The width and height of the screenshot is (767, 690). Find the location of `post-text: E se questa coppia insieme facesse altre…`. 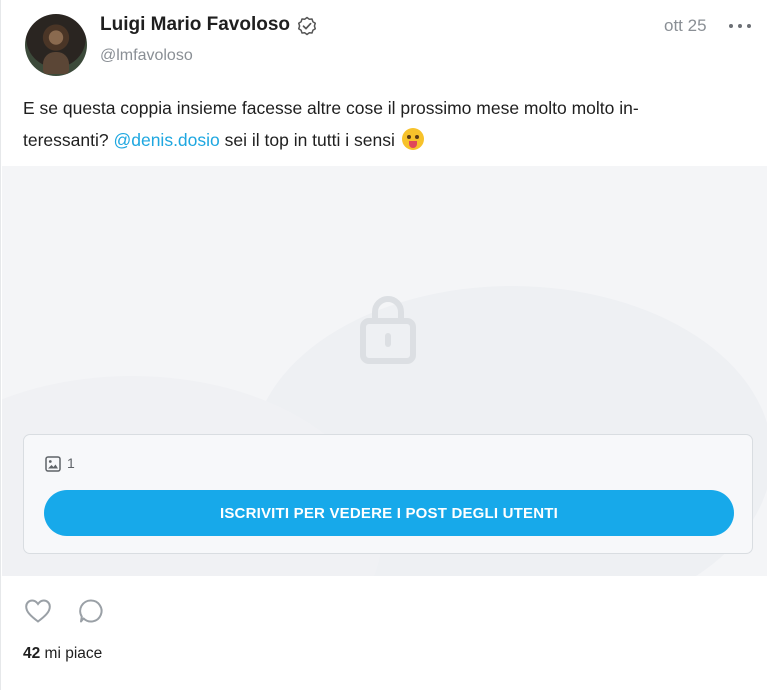

post-text: E se questa coppia insieme facesse altre… is located at coordinates (388, 124).